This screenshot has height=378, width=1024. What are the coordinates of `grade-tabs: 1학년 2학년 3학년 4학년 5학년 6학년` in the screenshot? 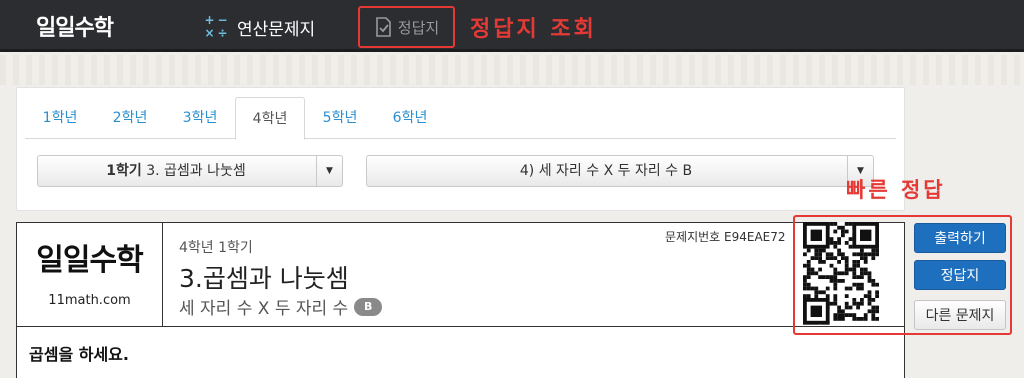 It's located at (460, 118).